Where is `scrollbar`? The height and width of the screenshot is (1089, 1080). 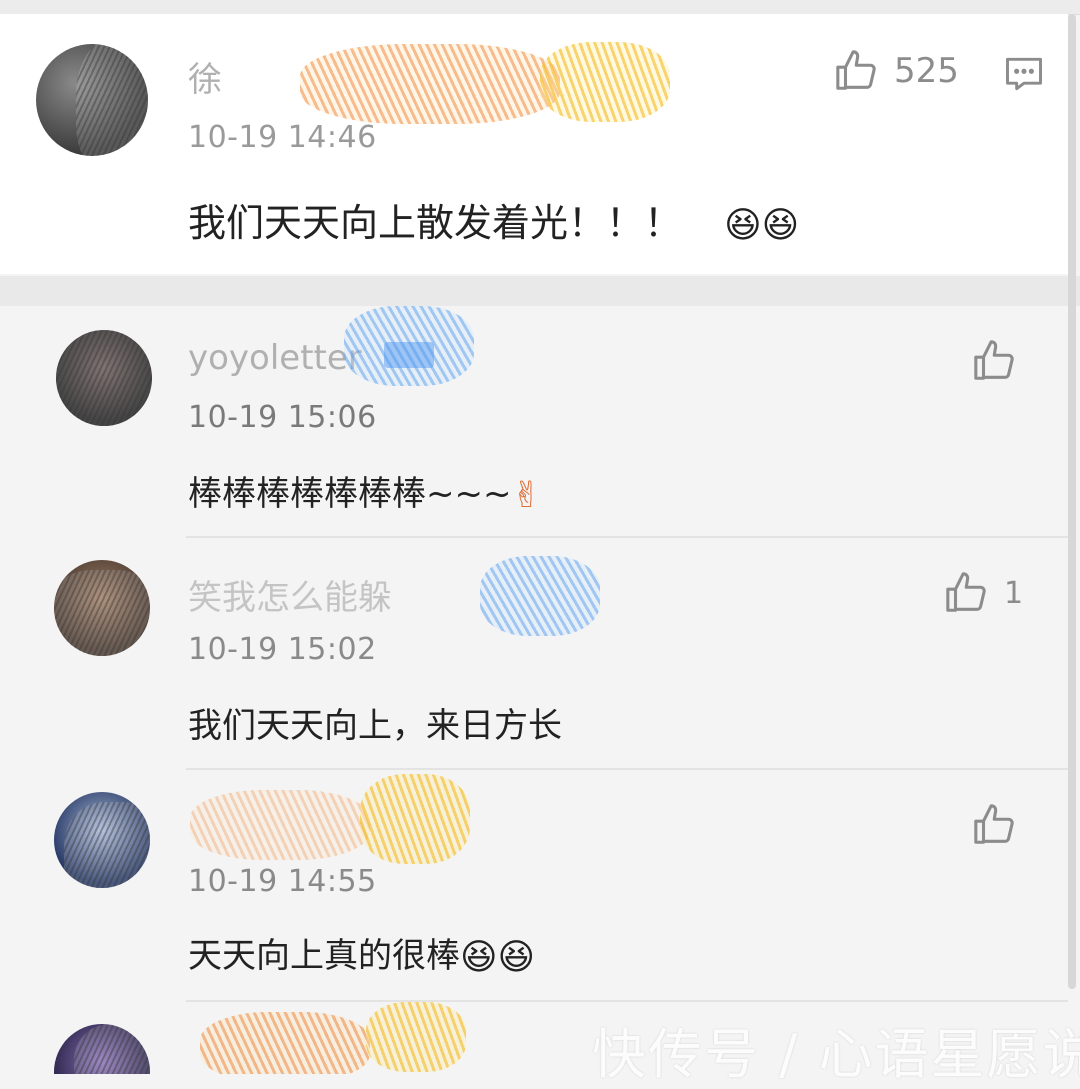
scrollbar is located at coordinates (1072, 501).